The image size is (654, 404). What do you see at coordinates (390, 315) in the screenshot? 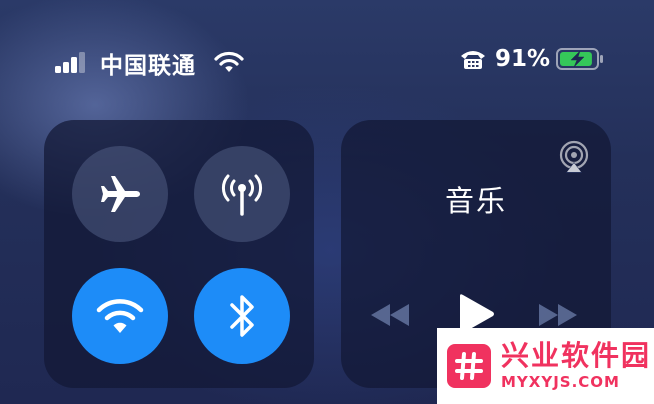
I see `previous-track-icon` at bounding box center [390, 315].